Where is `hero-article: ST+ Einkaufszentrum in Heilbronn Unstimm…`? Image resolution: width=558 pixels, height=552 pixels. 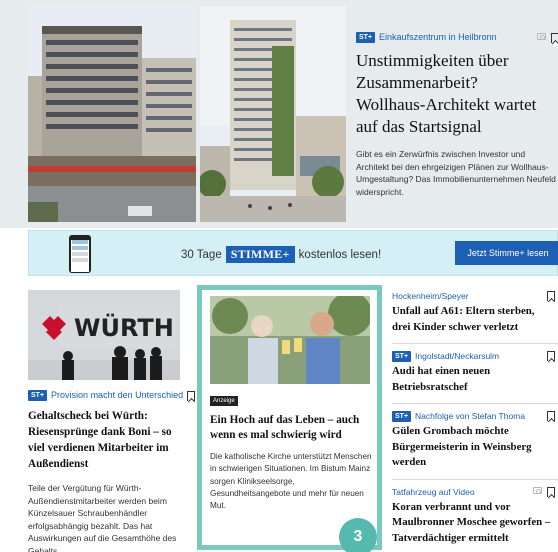
hero-article: ST+ Einkaufszentrum in Heilbronn Unstimm… is located at coordinates (457, 114).